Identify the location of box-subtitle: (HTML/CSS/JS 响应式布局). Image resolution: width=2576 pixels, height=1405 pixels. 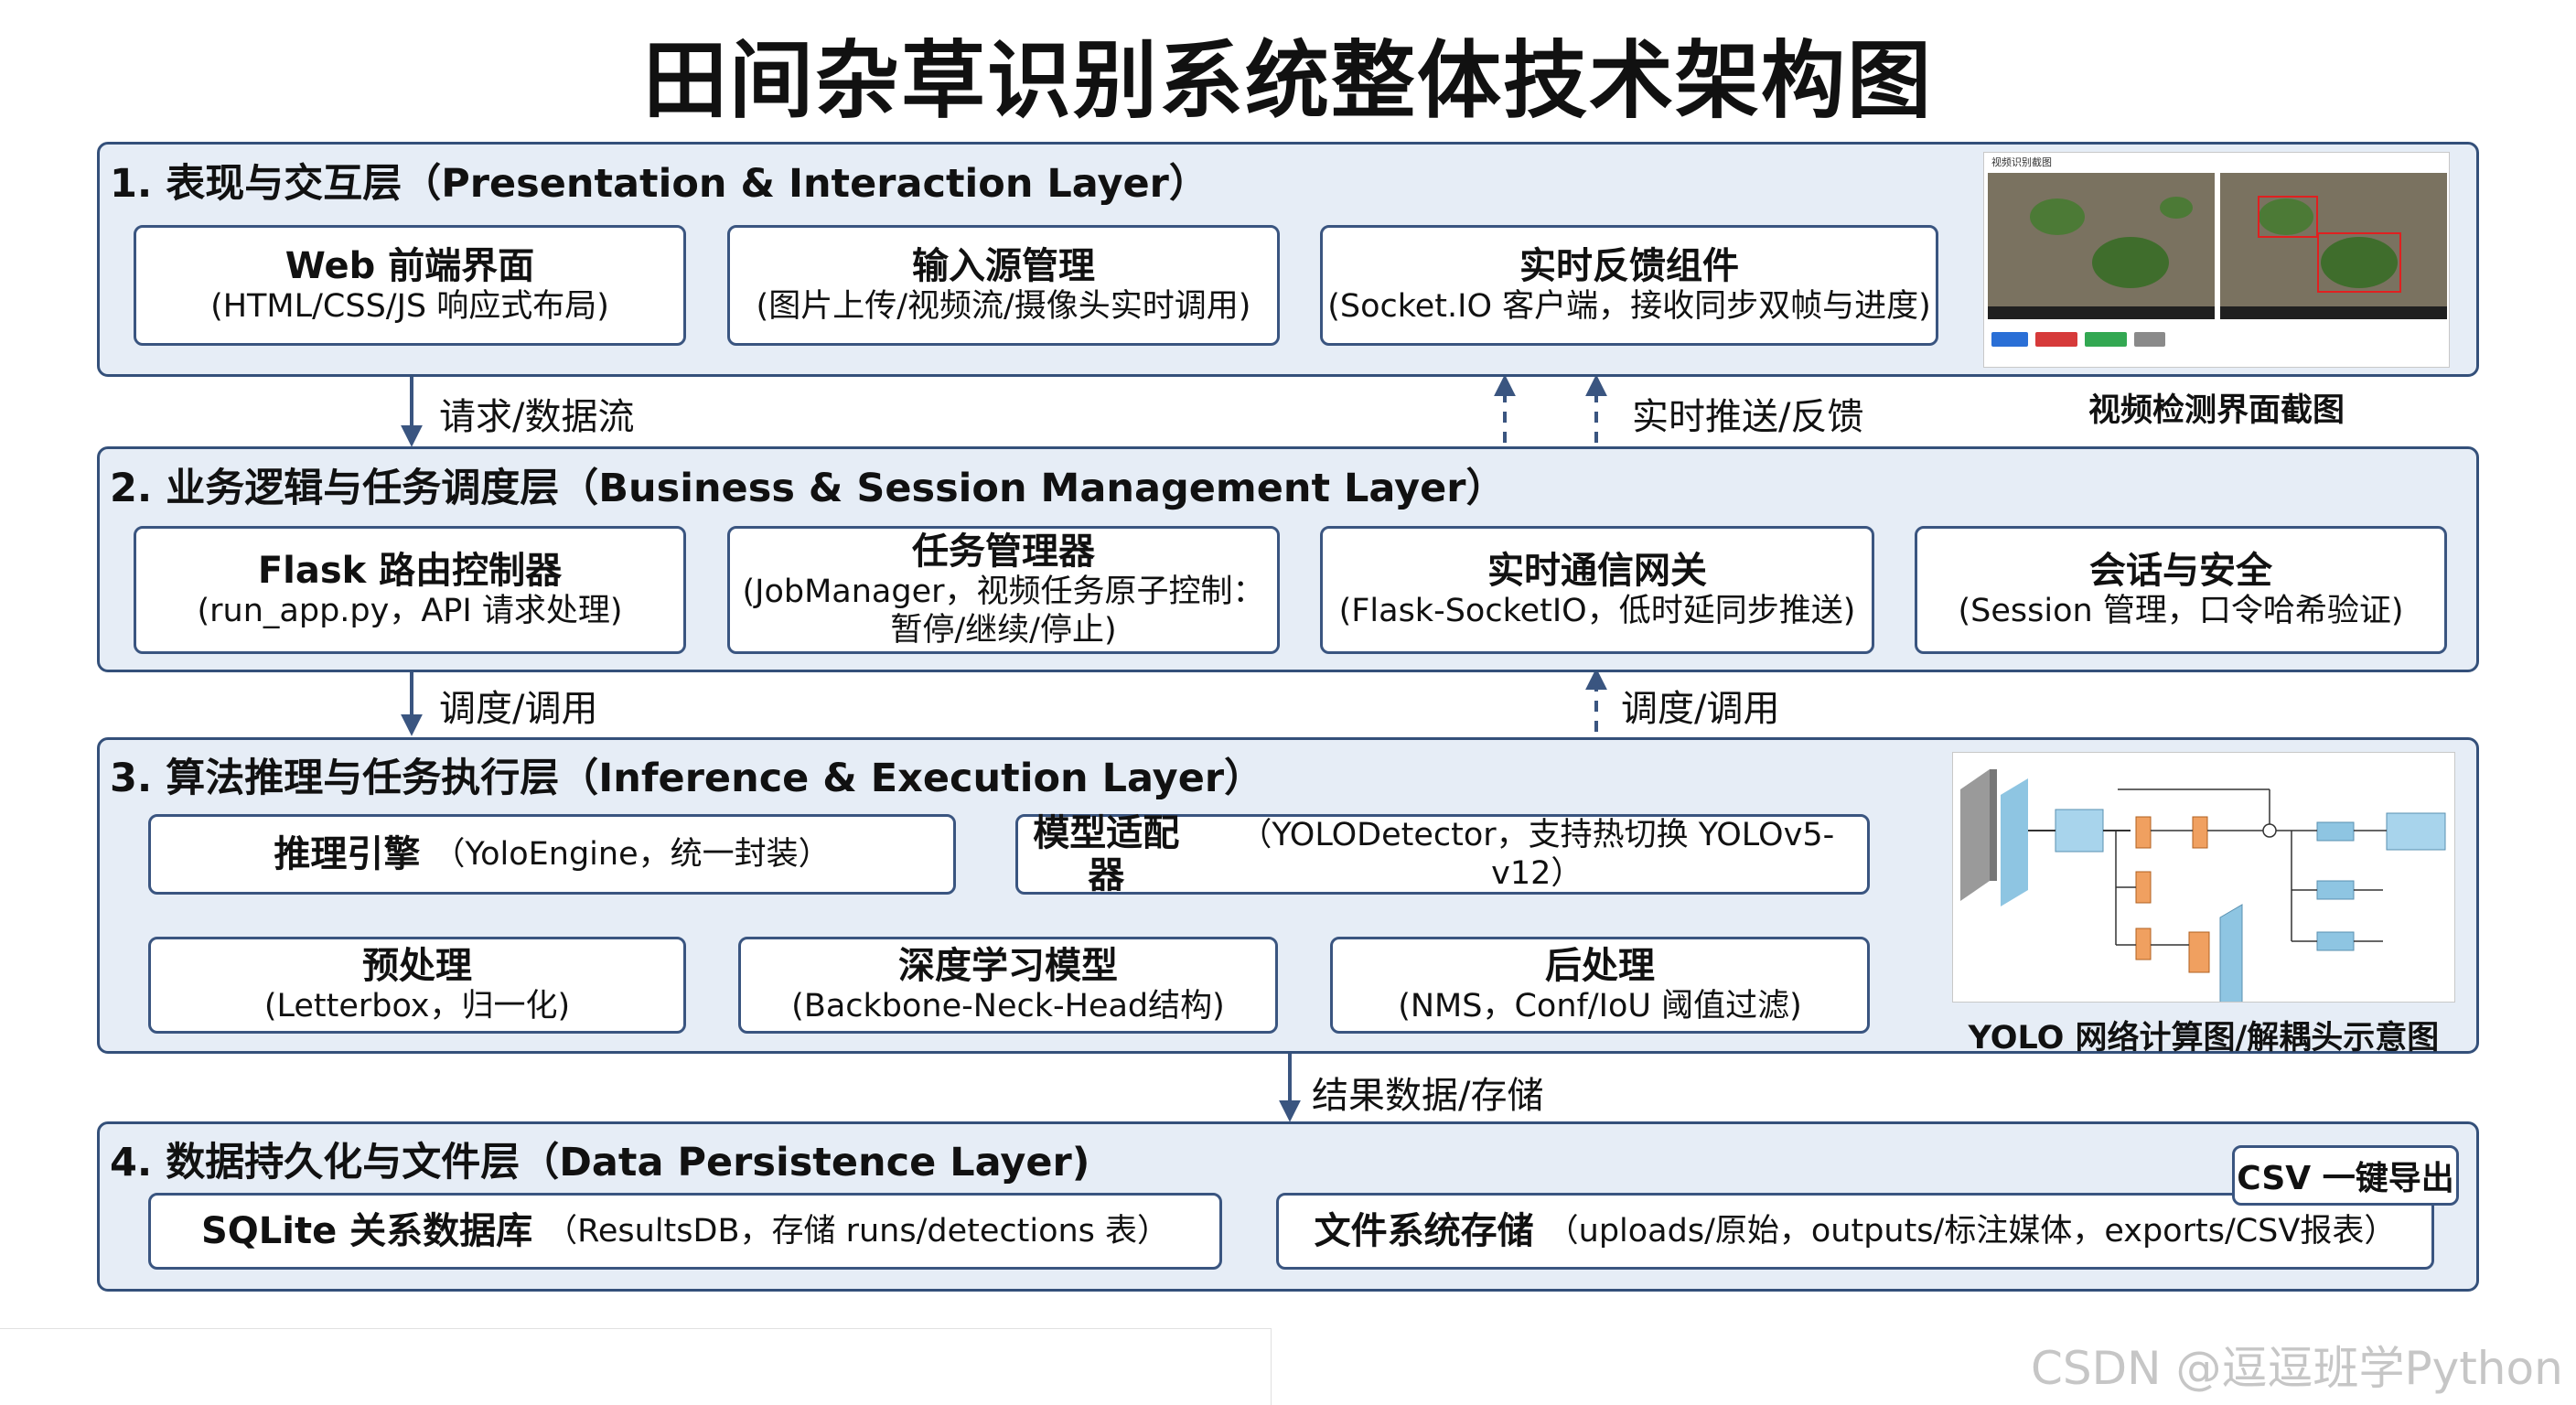
(409, 306).